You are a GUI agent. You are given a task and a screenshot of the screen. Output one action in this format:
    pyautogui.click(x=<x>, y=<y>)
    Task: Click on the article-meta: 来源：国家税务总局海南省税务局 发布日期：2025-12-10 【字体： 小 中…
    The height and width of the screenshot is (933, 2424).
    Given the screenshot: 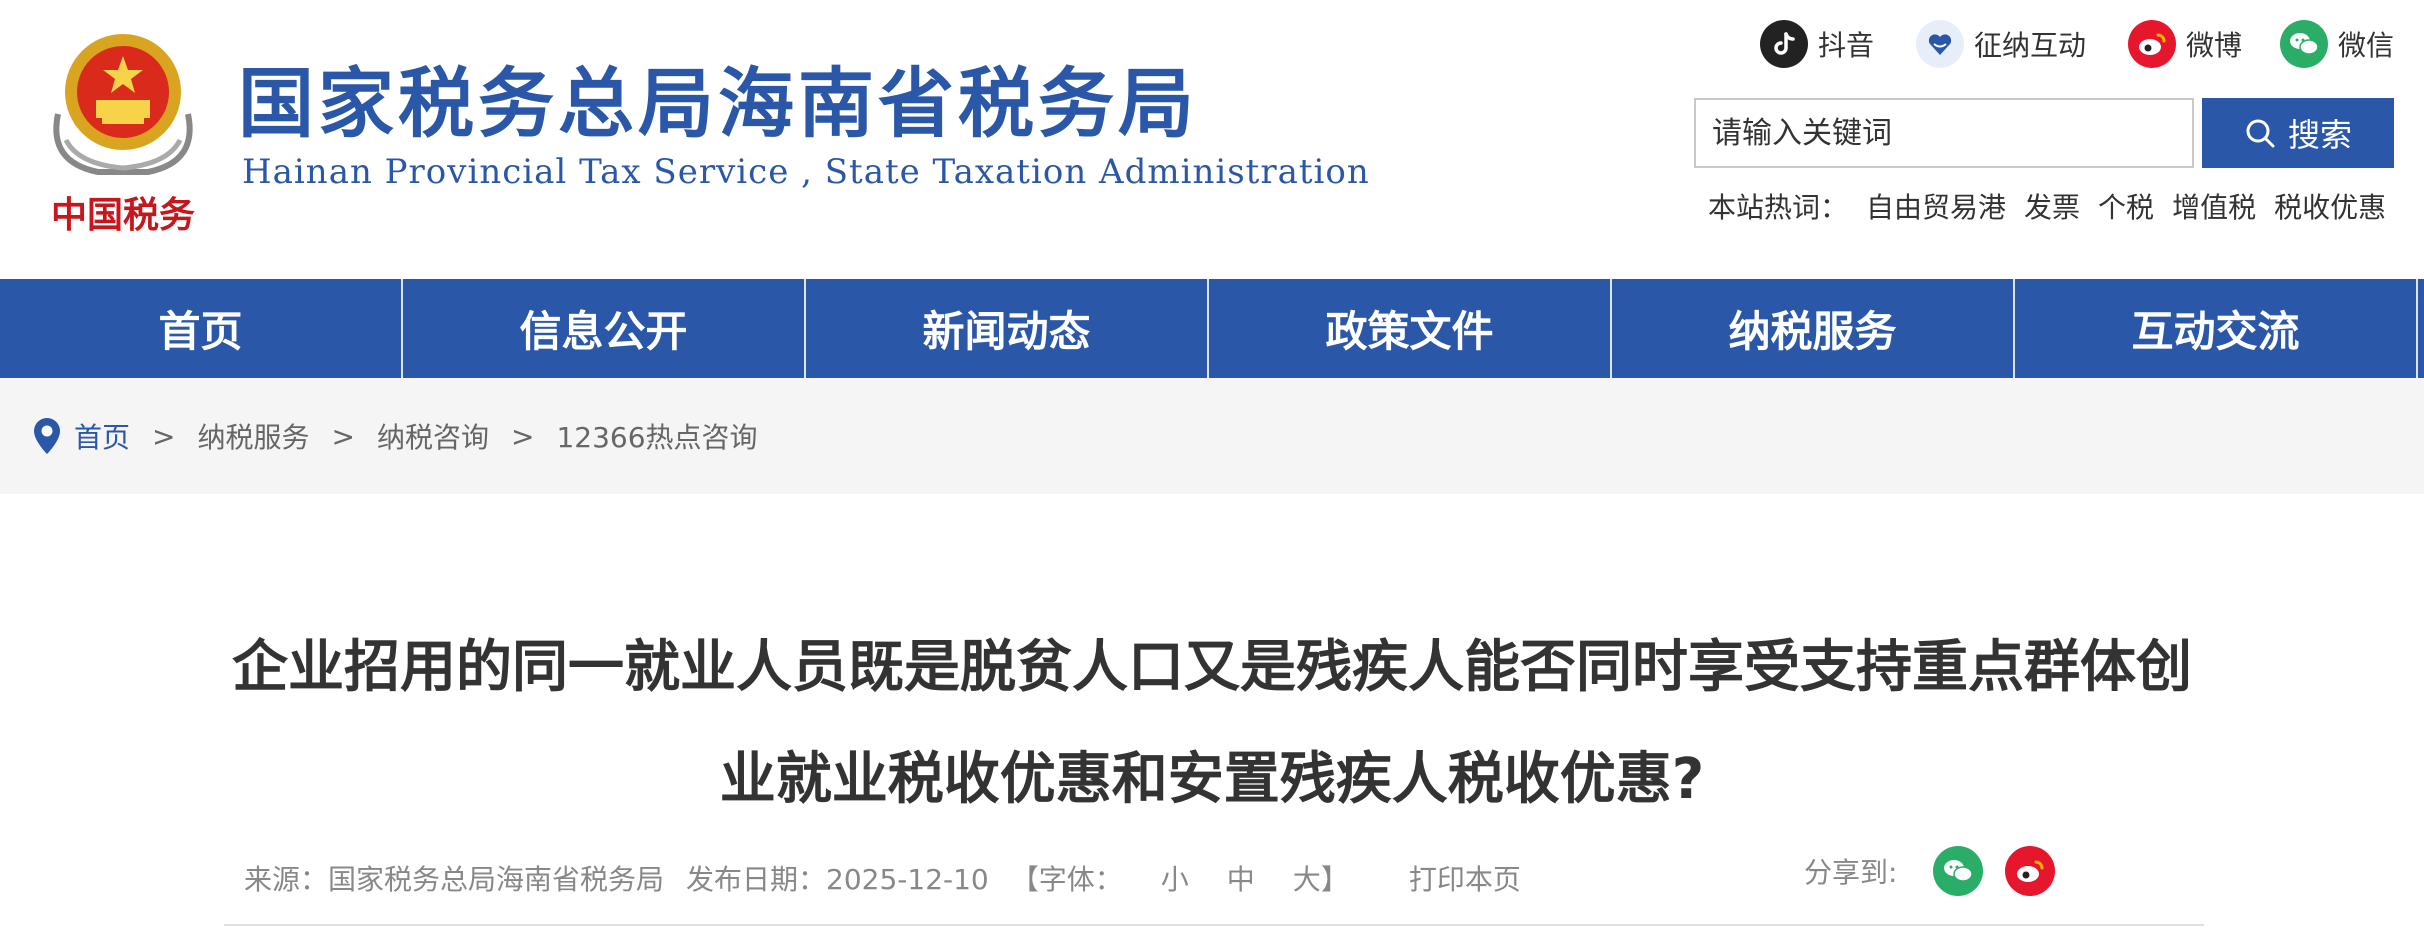 What is the action you would take?
    pyautogui.click(x=882, y=878)
    